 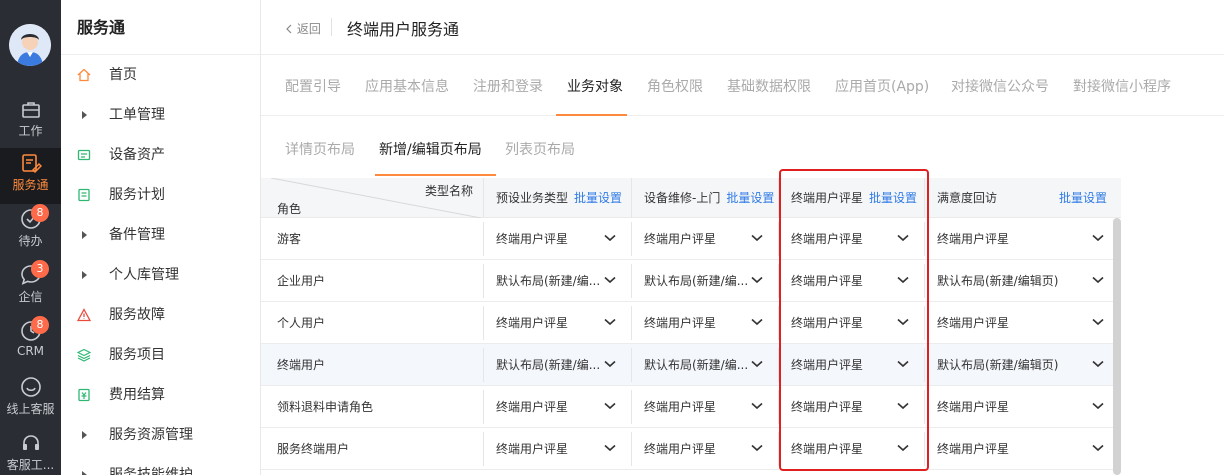 What do you see at coordinates (137, 155) in the screenshot?
I see `sidebar-item-label: 设备资产` at bounding box center [137, 155].